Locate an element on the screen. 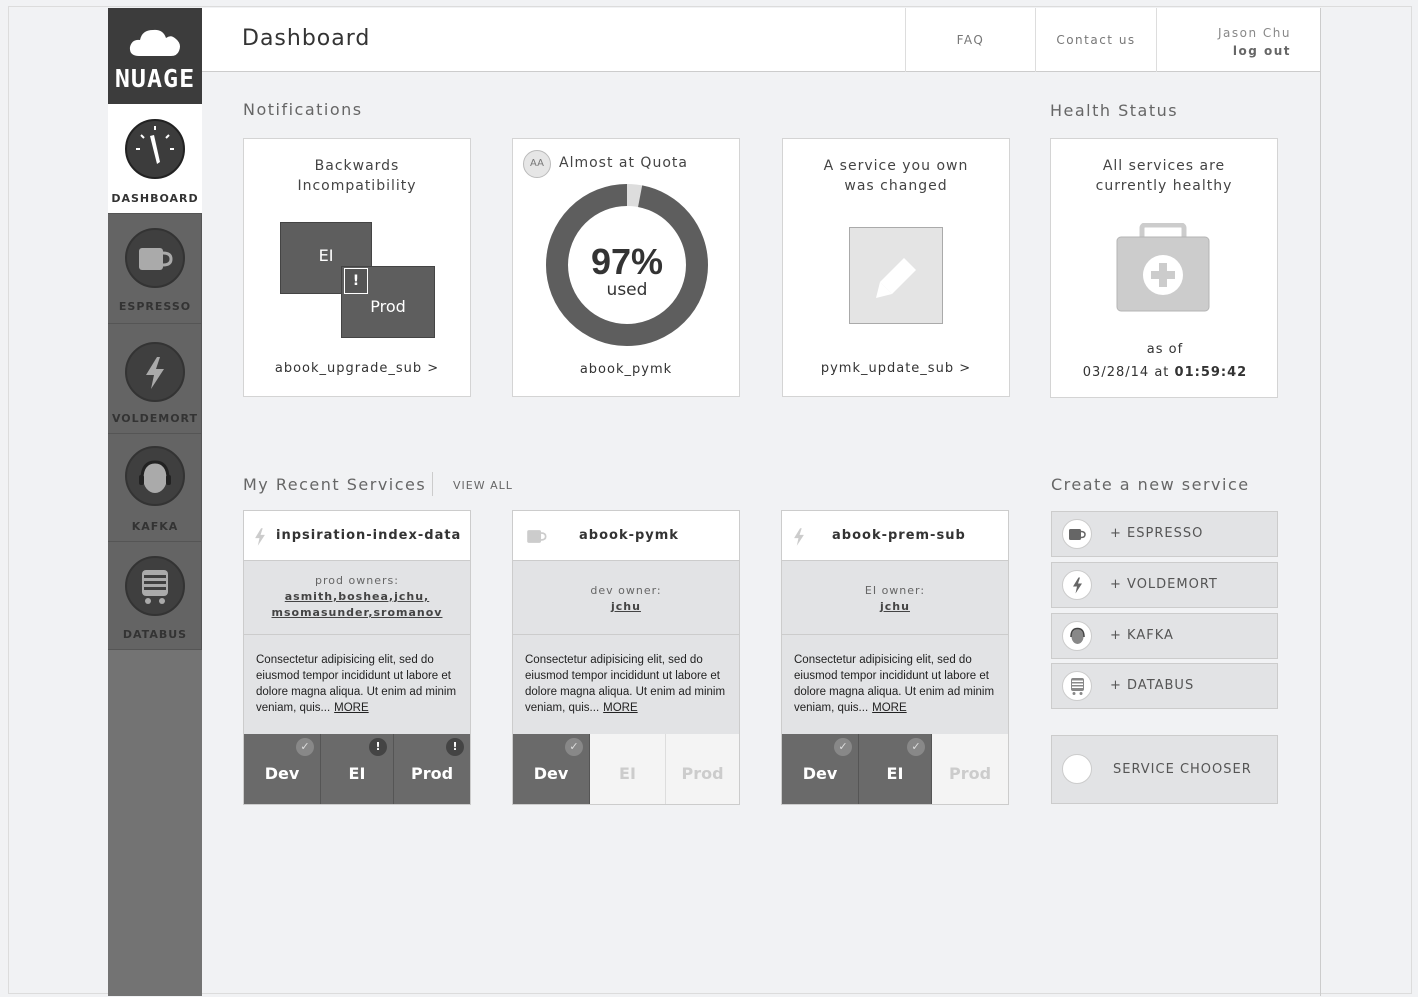 The width and height of the screenshot is (1418, 997). pencil-icon is located at coordinates (896, 278).